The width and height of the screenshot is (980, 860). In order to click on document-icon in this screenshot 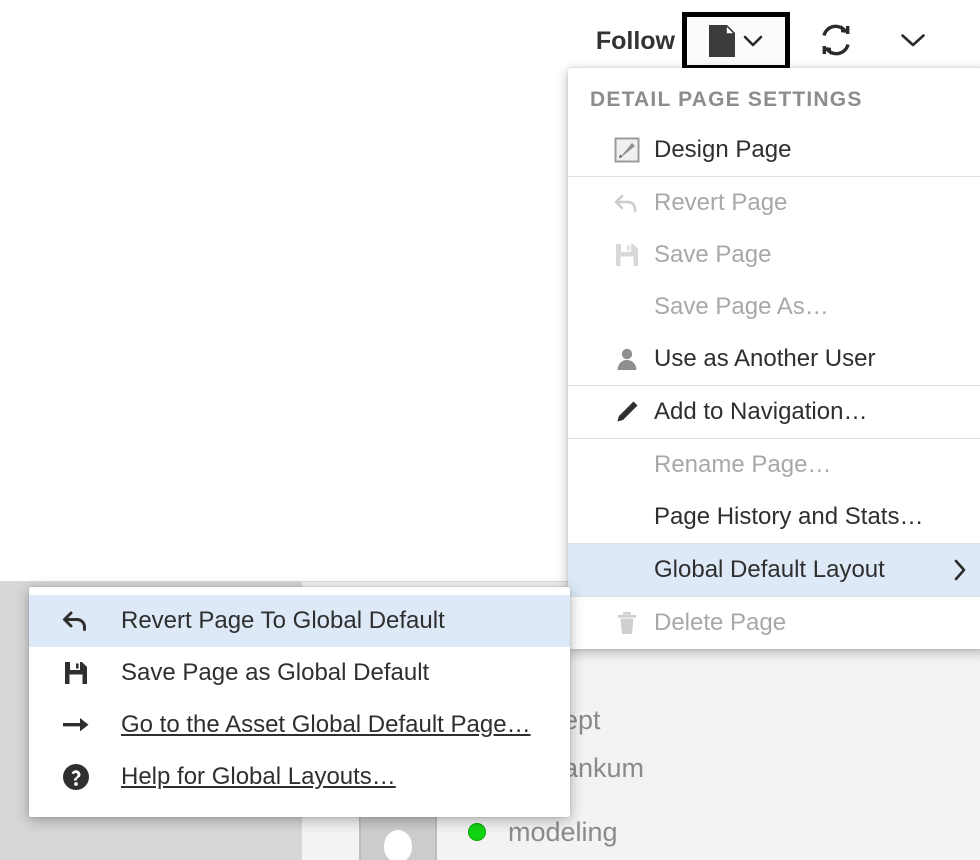, I will do `click(722, 41)`.